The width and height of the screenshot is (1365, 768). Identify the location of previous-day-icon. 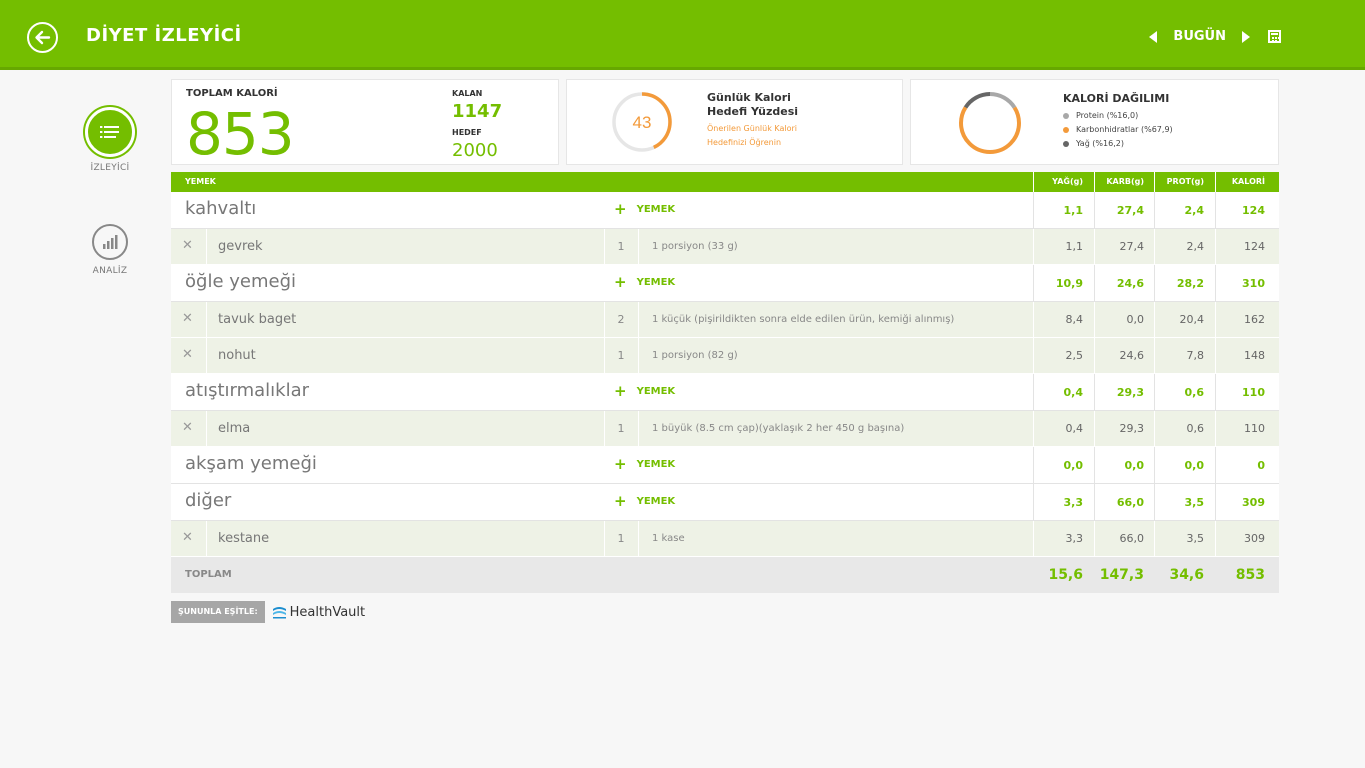
(1153, 36).